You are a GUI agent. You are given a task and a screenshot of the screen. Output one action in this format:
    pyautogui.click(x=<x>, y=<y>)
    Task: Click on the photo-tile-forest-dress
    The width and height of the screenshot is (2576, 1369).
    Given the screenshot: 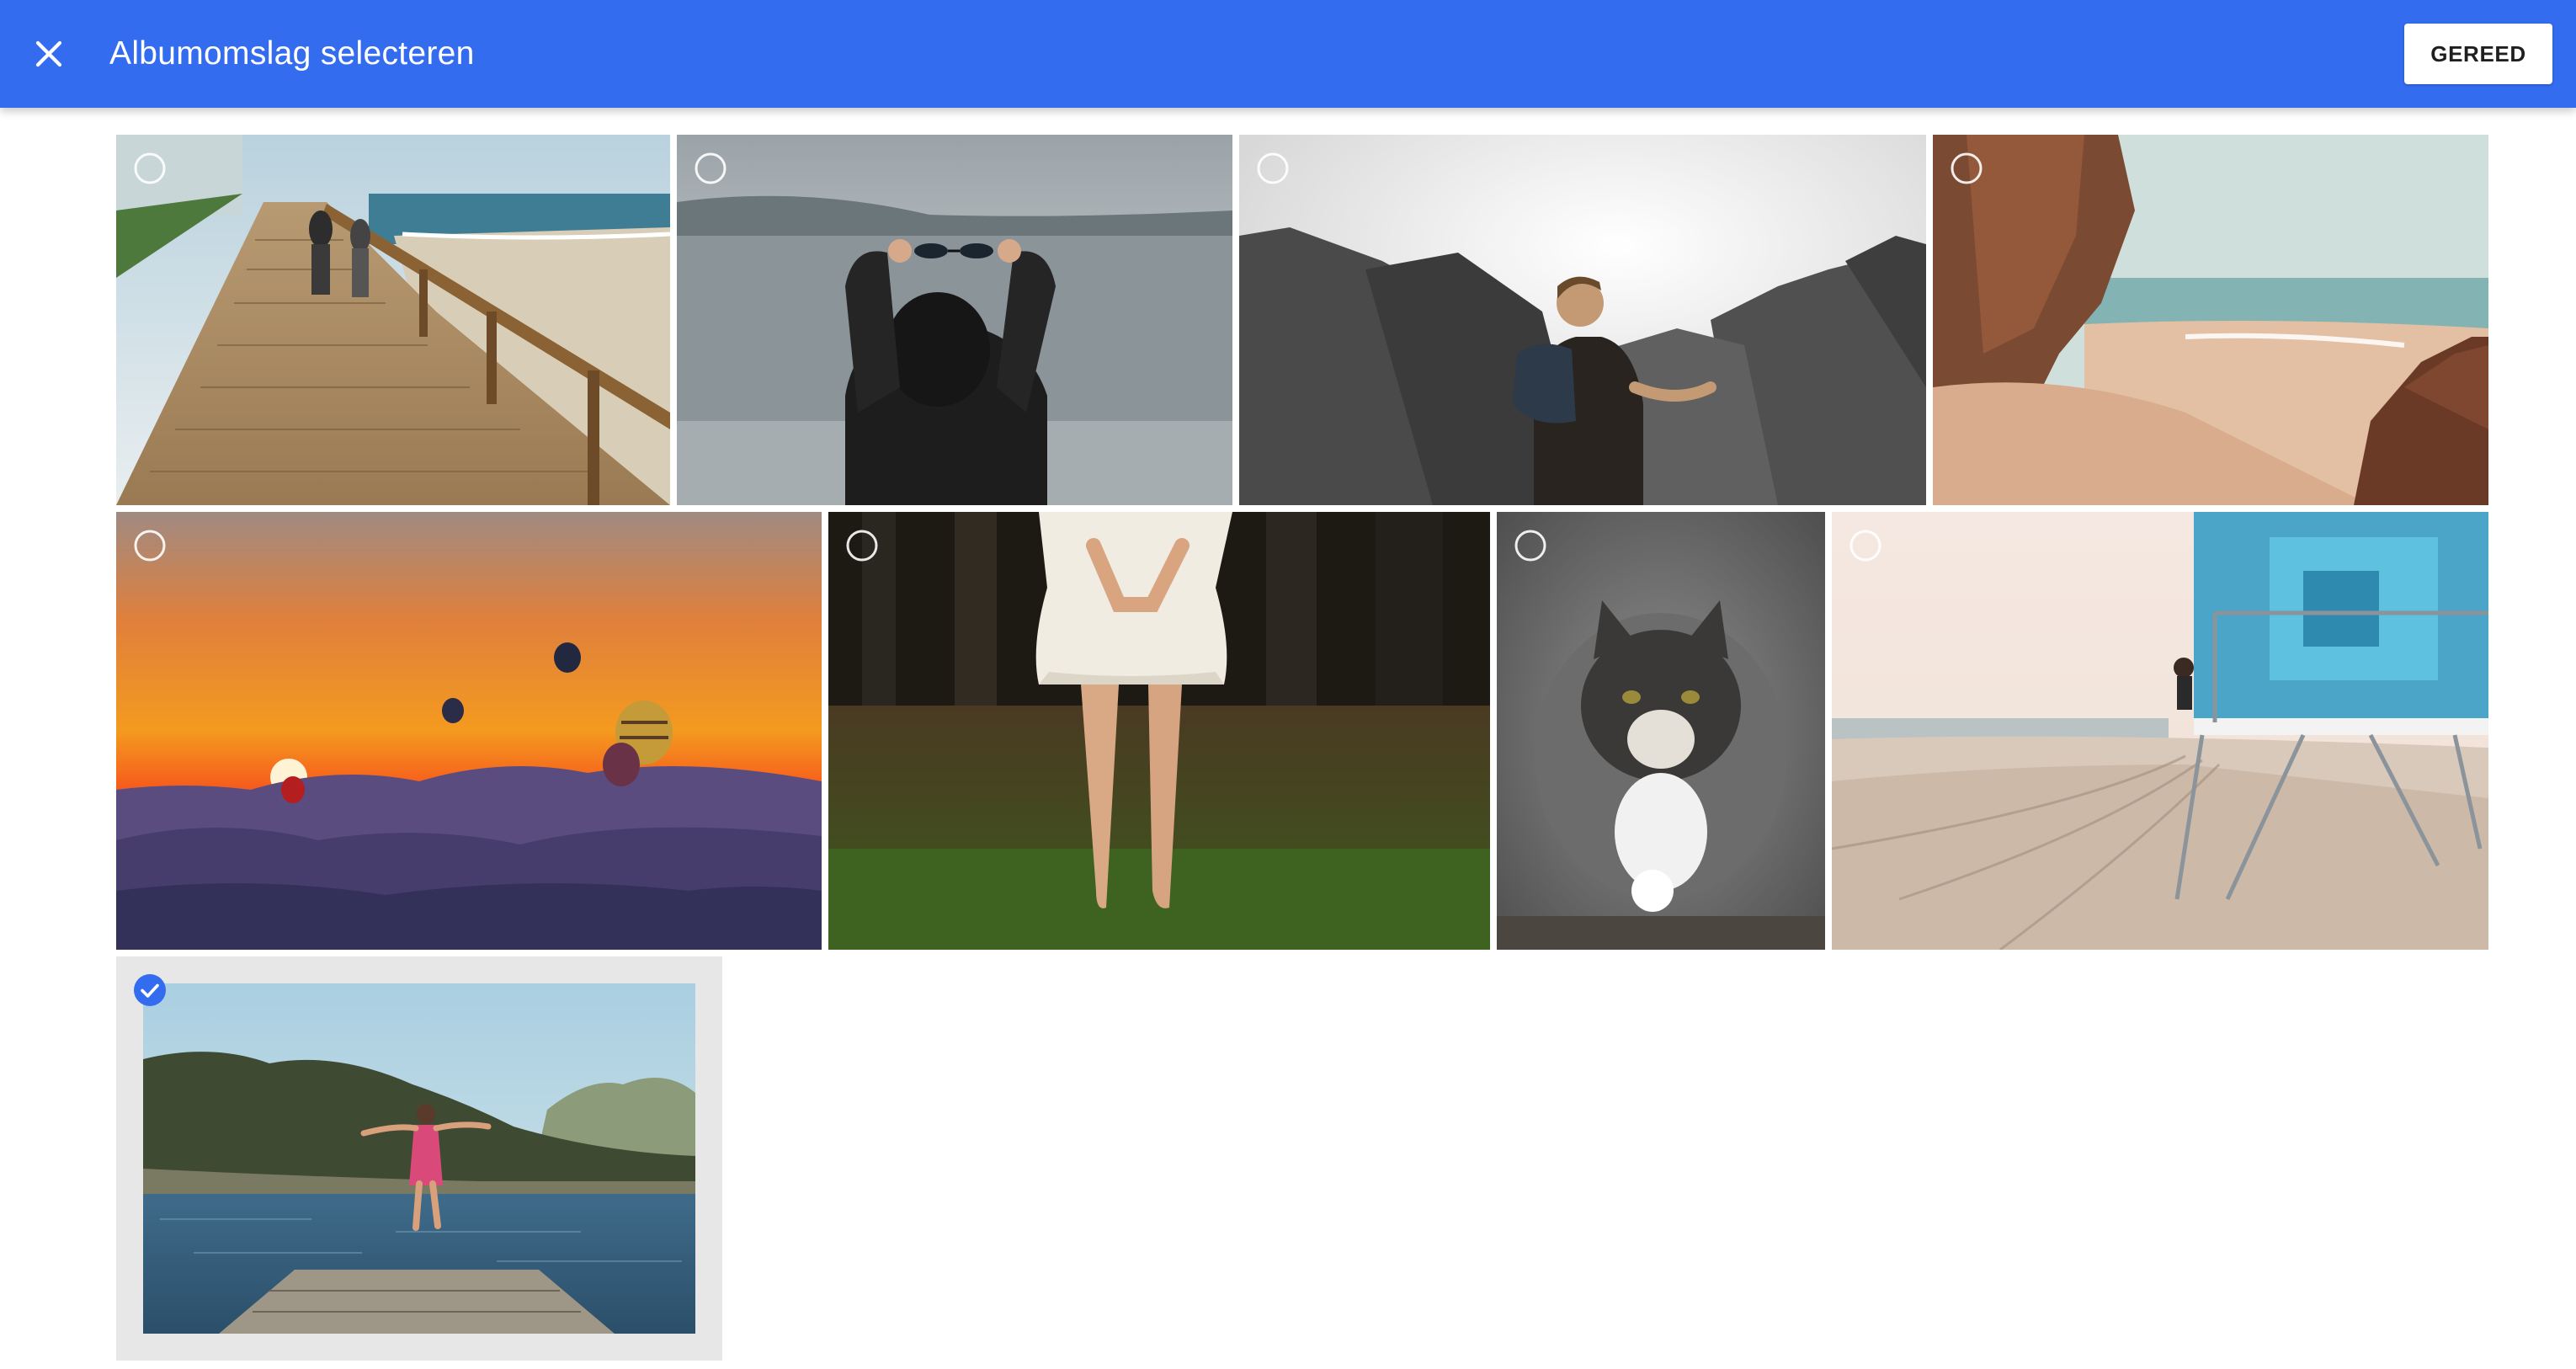 What is the action you would take?
    pyautogui.click(x=1159, y=731)
    